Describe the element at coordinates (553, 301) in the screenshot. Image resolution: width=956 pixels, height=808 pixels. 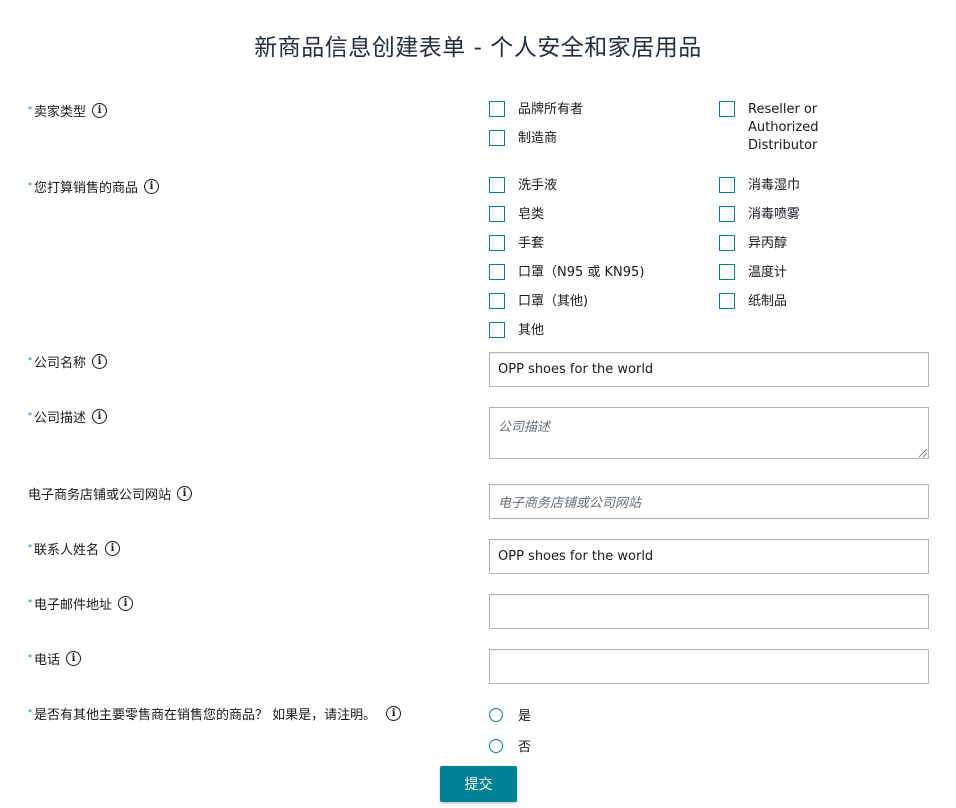
I see `checkbox-label: 口罩（其他)` at that location.